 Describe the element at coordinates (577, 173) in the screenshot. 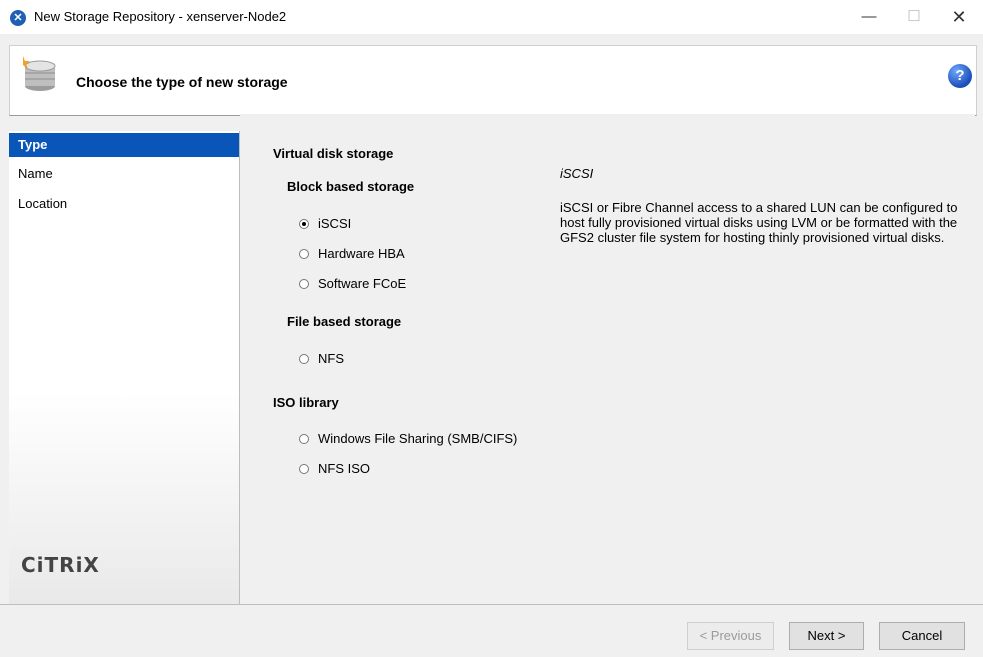

I see `description-title: iSCSI` at that location.